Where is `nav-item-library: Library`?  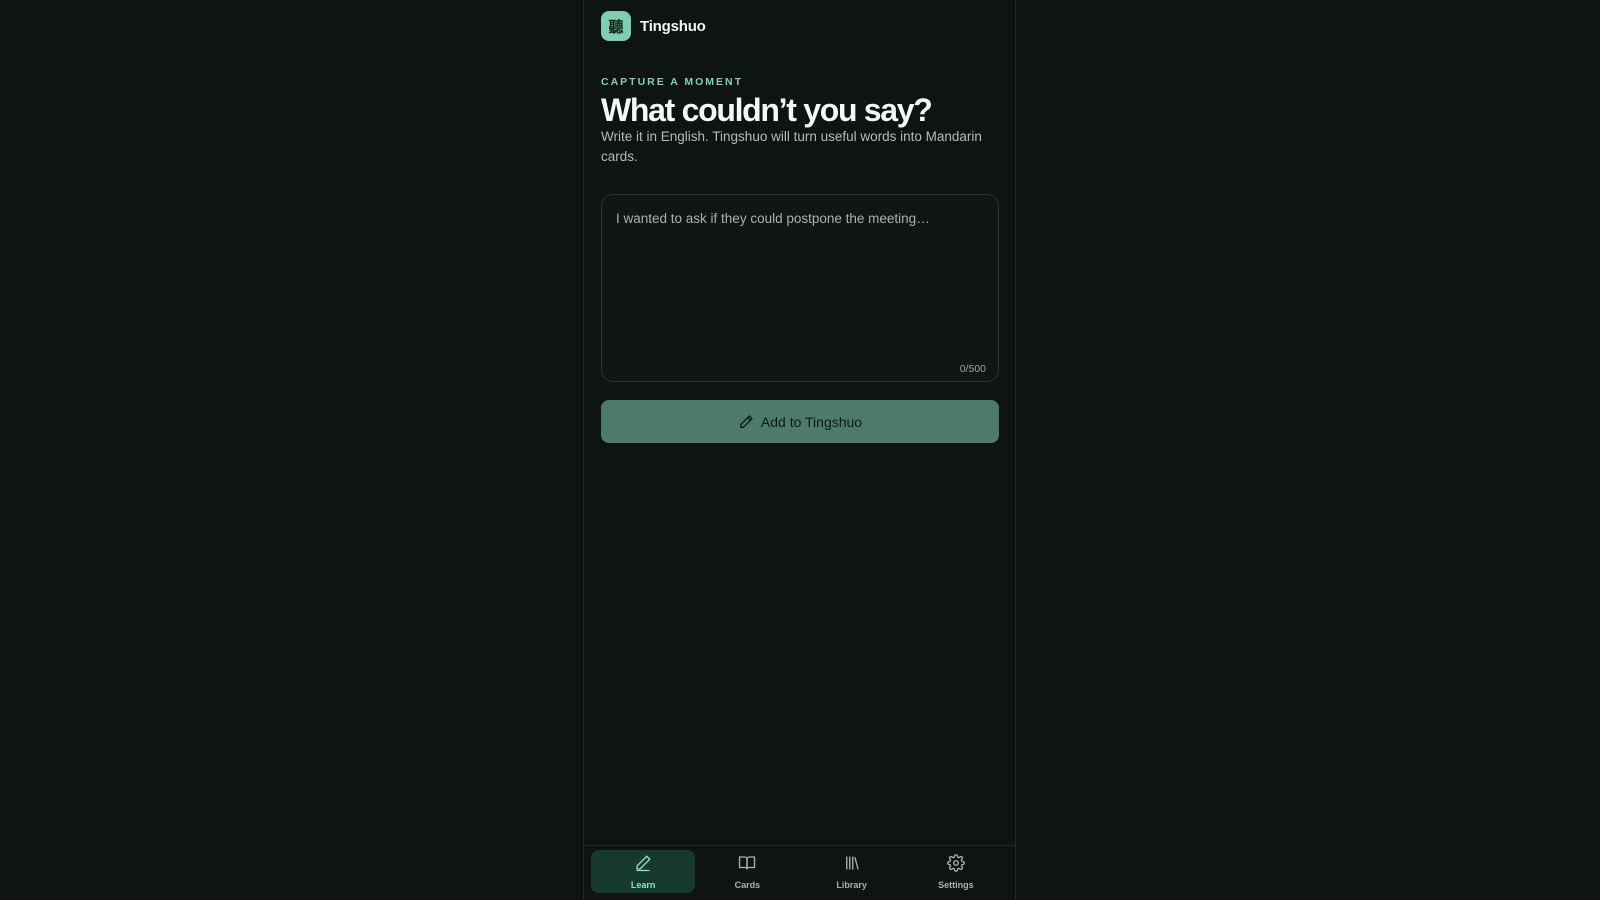 nav-item-library: Library is located at coordinates (852, 871).